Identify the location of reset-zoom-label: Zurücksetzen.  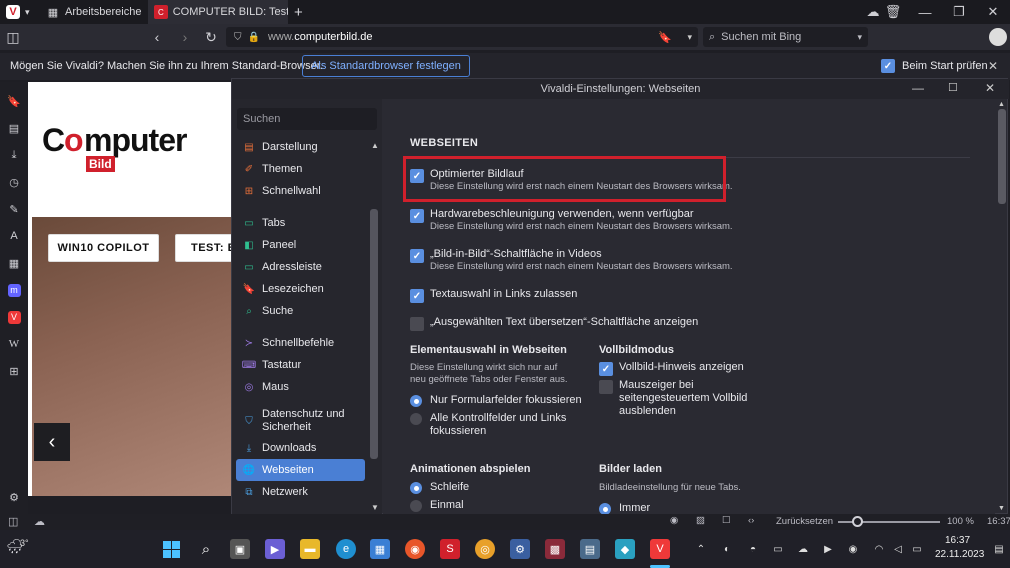
(804, 521).